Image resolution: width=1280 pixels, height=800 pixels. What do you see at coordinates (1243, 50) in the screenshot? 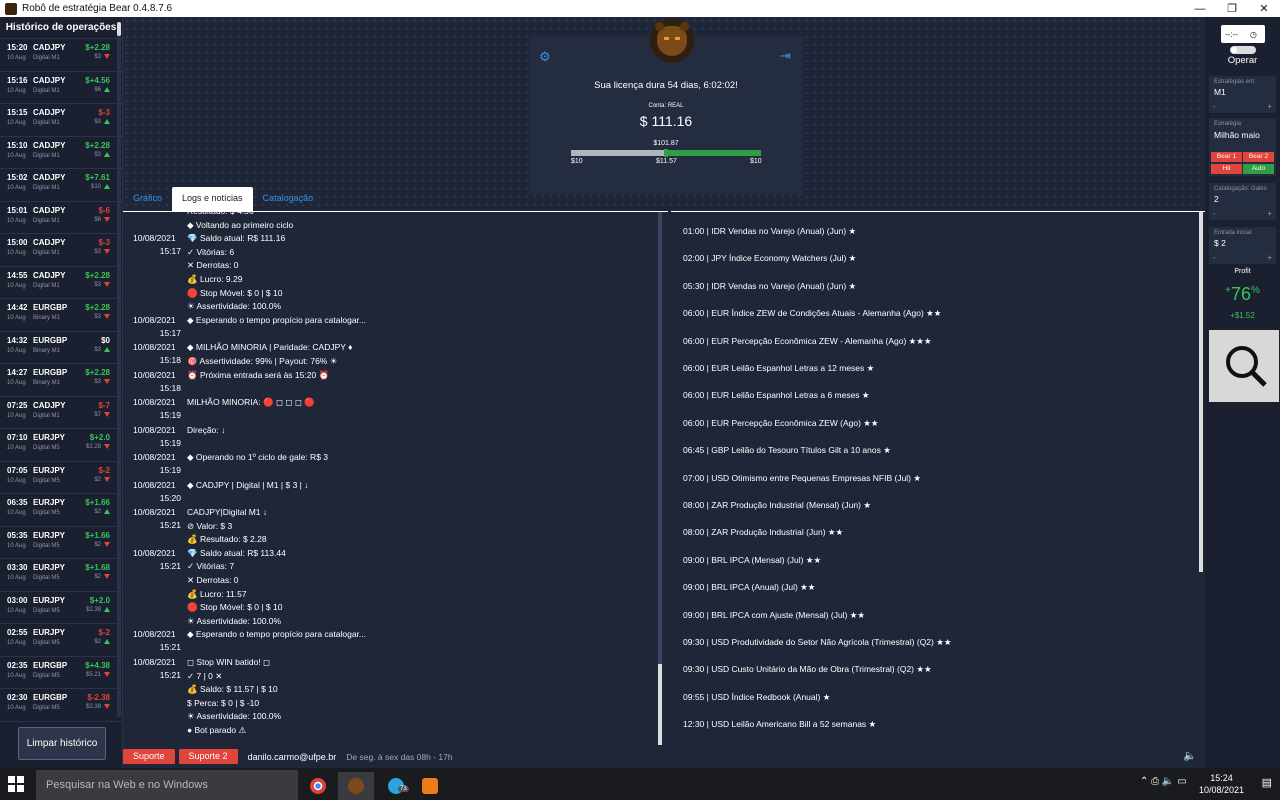
I see `operate-toggle` at bounding box center [1243, 50].